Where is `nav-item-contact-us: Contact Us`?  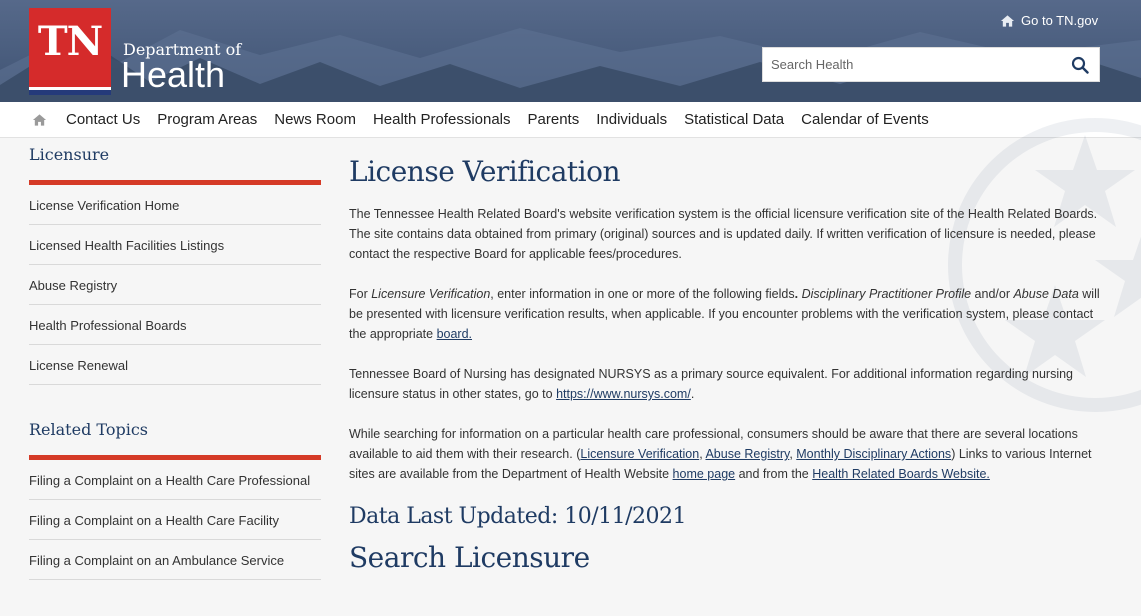 nav-item-contact-us: Contact Us is located at coordinates (103, 119).